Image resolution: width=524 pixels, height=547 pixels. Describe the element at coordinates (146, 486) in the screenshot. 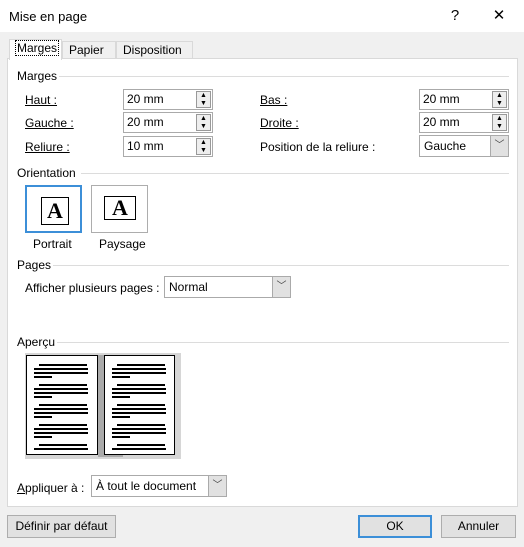

I see `value: À tout le document` at that location.